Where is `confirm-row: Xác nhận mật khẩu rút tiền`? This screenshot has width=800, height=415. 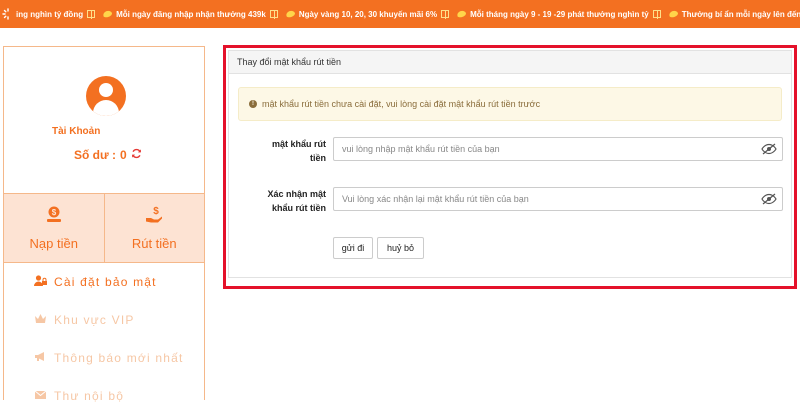
confirm-row: Xác nhận mật khẩu rút tiền is located at coordinates (512, 201).